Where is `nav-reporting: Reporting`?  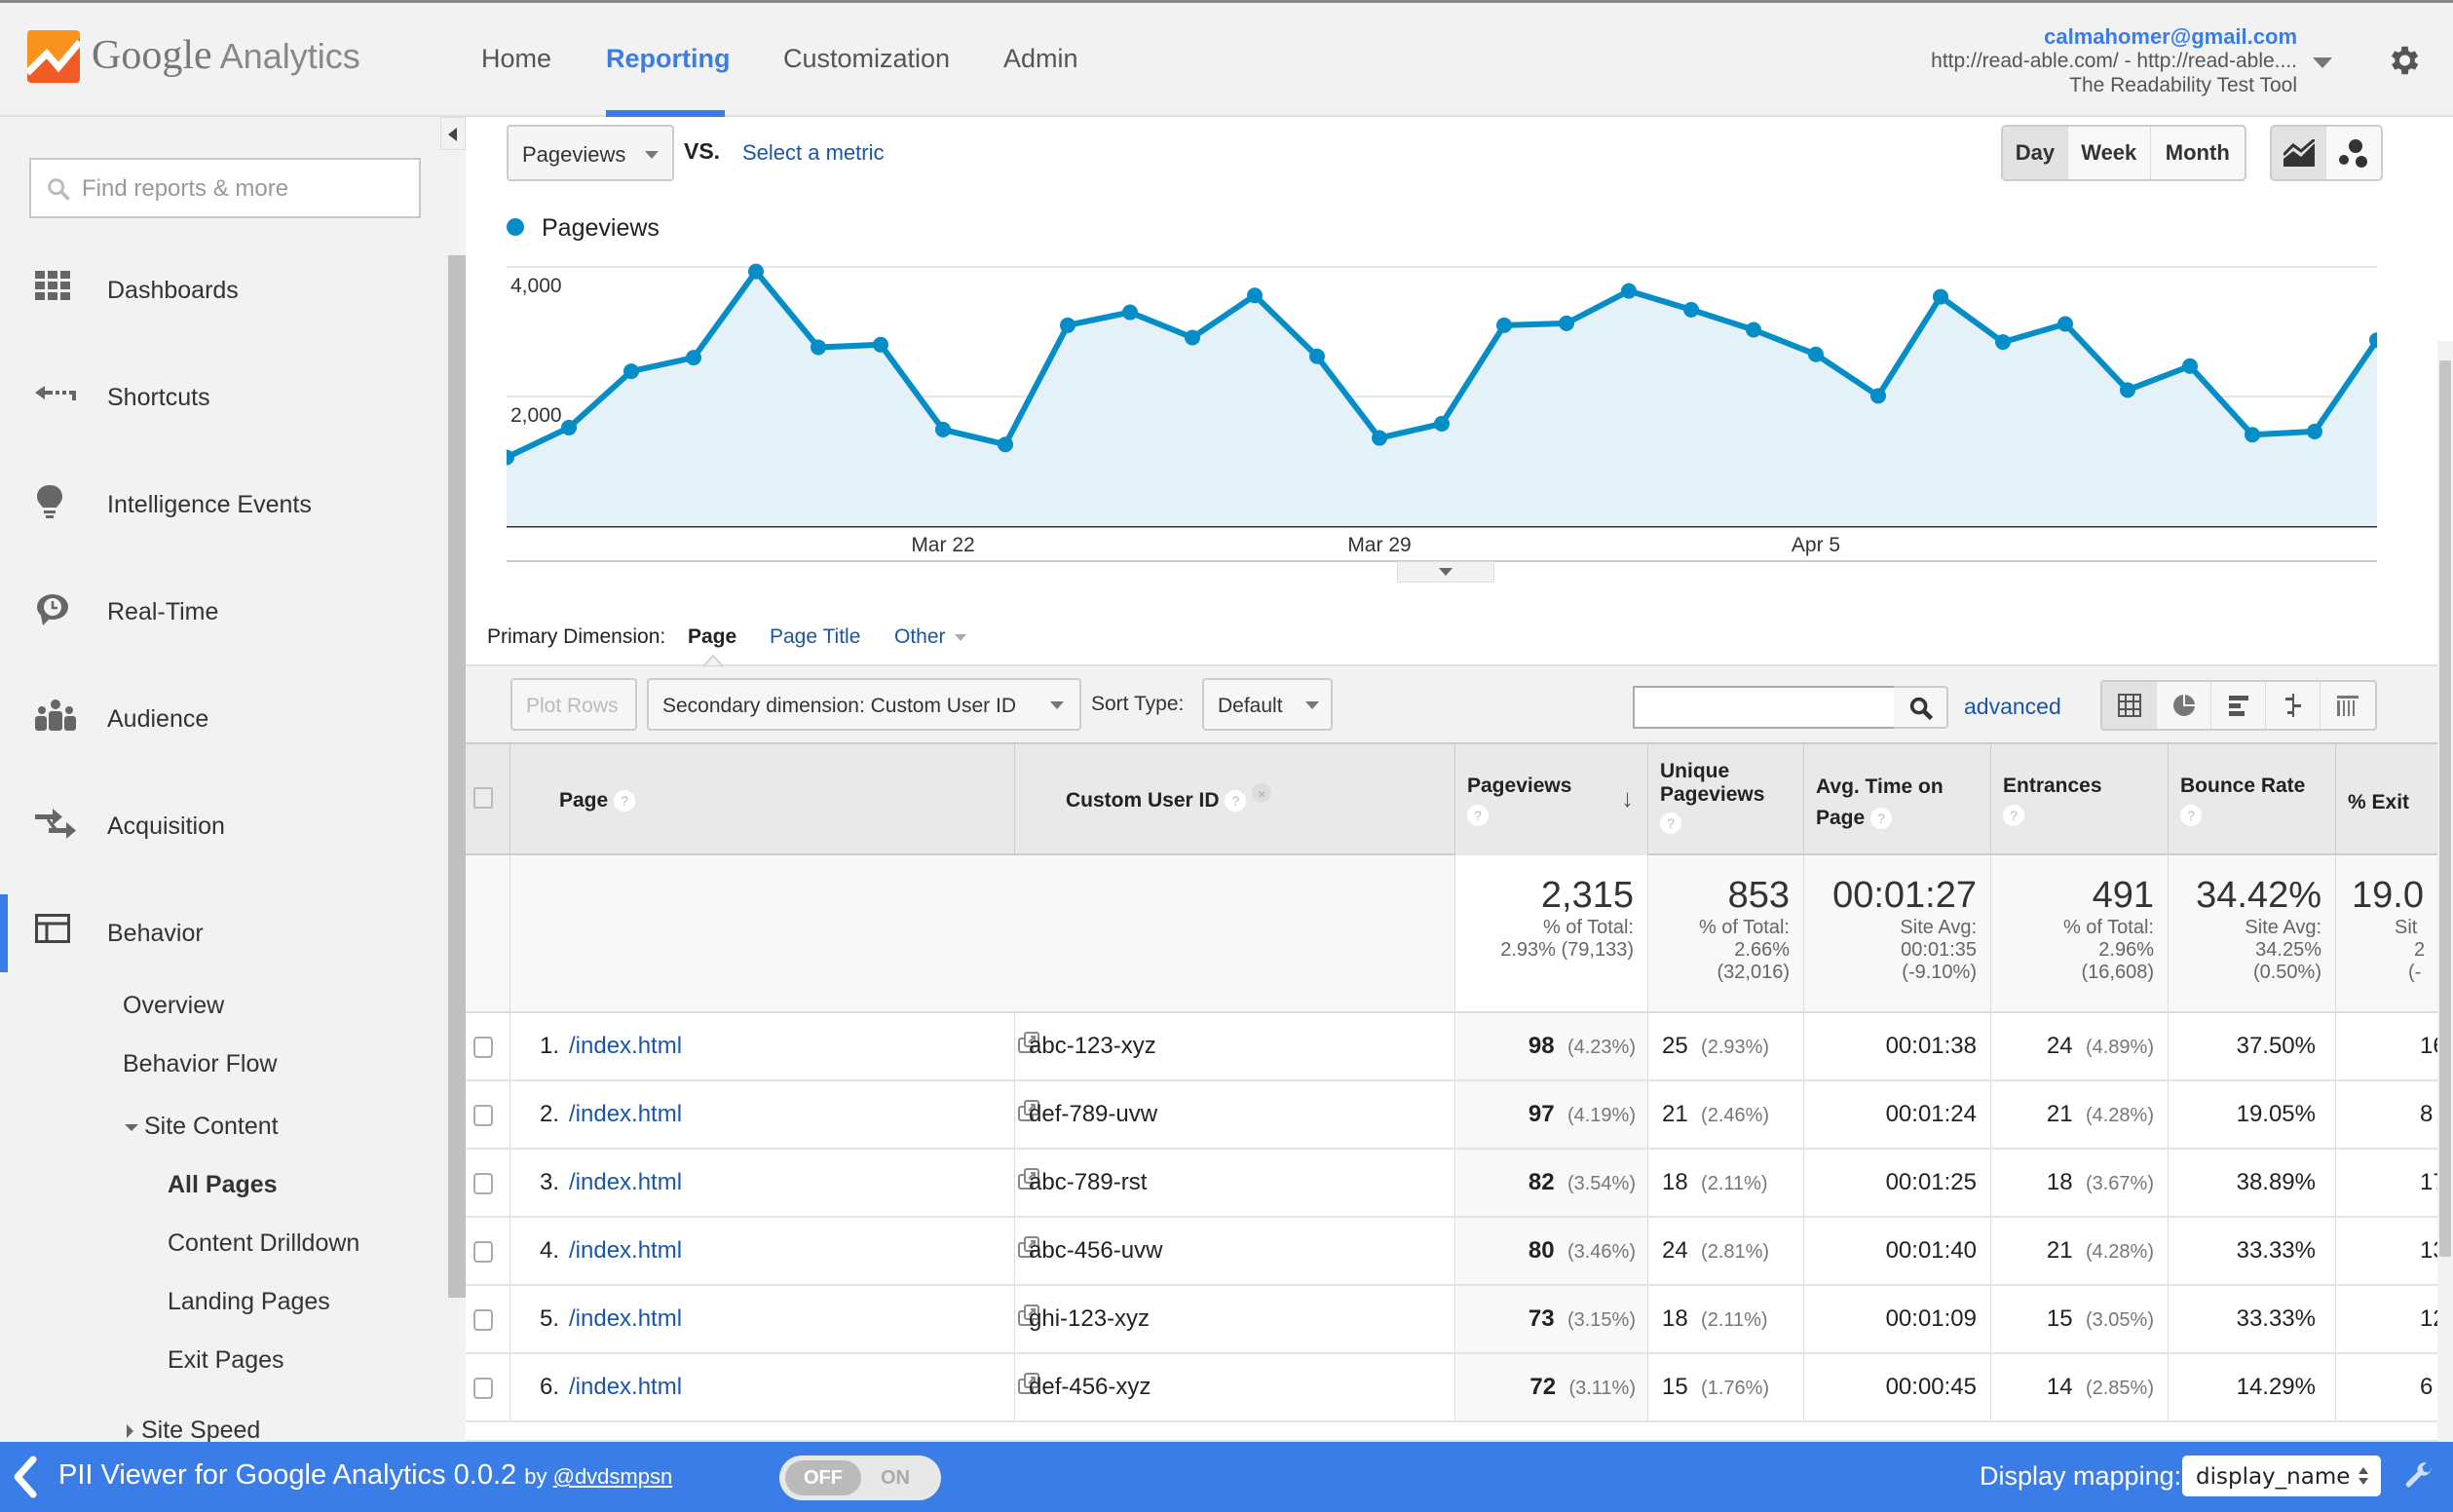 nav-reporting: Reporting is located at coordinates (668, 59).